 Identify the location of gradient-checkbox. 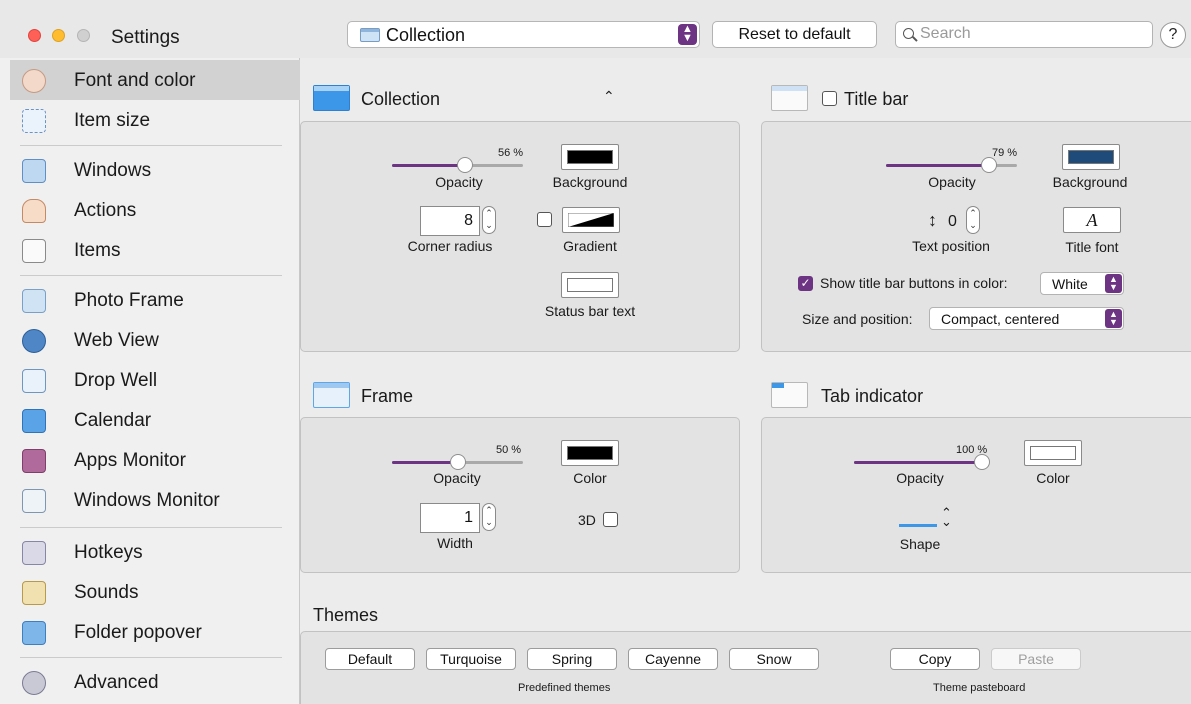
(544, 219).